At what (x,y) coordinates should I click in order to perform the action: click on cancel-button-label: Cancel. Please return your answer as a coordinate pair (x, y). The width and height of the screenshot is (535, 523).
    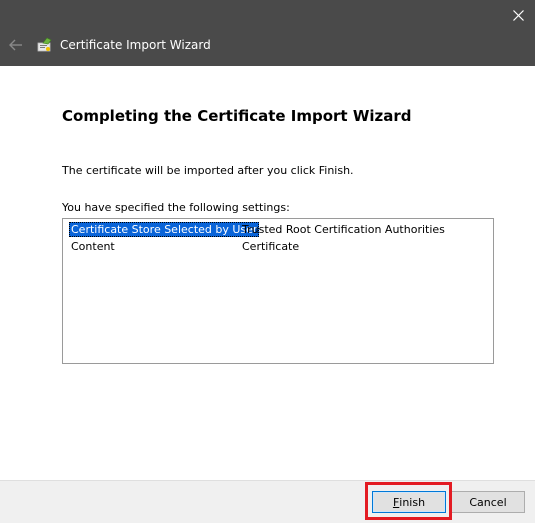
    Looking at the image, I should click on (488, 502).